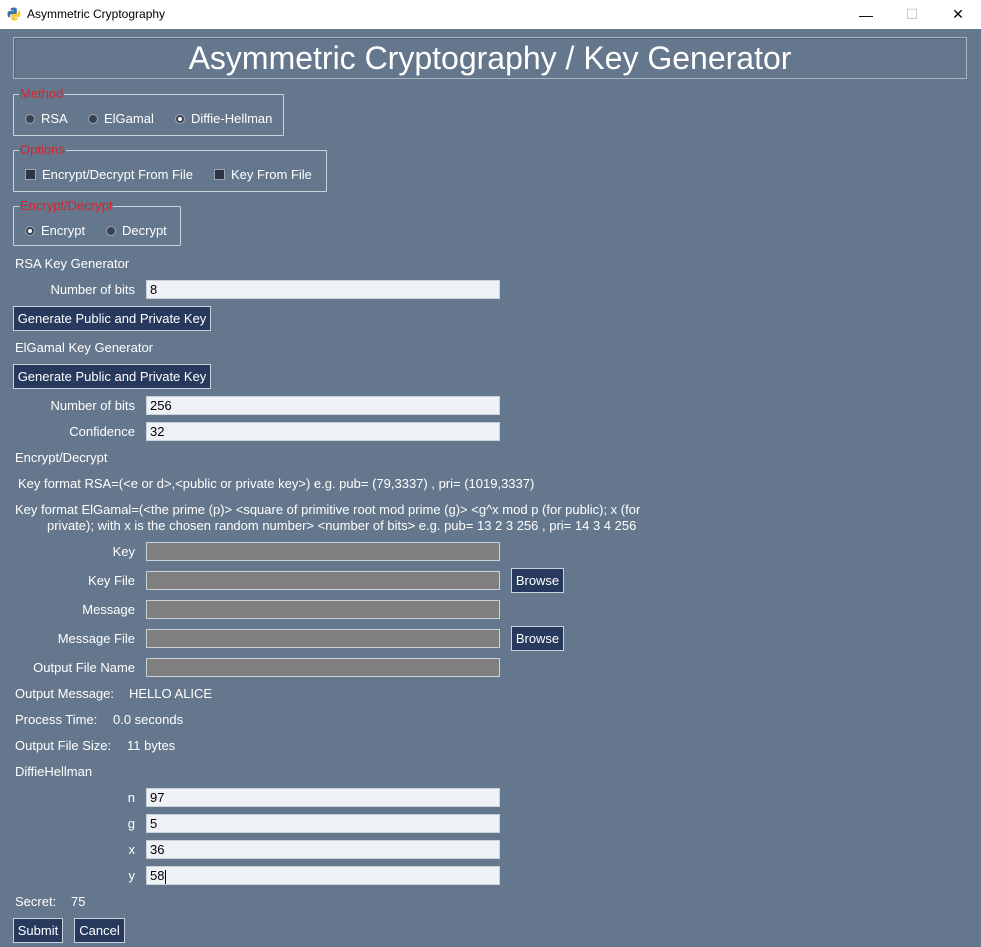  Describe the element at coordinates (490, 14) in the screenshot. I see `window-titlebar: Asymmetric Cryptography — ☐ ✕` at that location.